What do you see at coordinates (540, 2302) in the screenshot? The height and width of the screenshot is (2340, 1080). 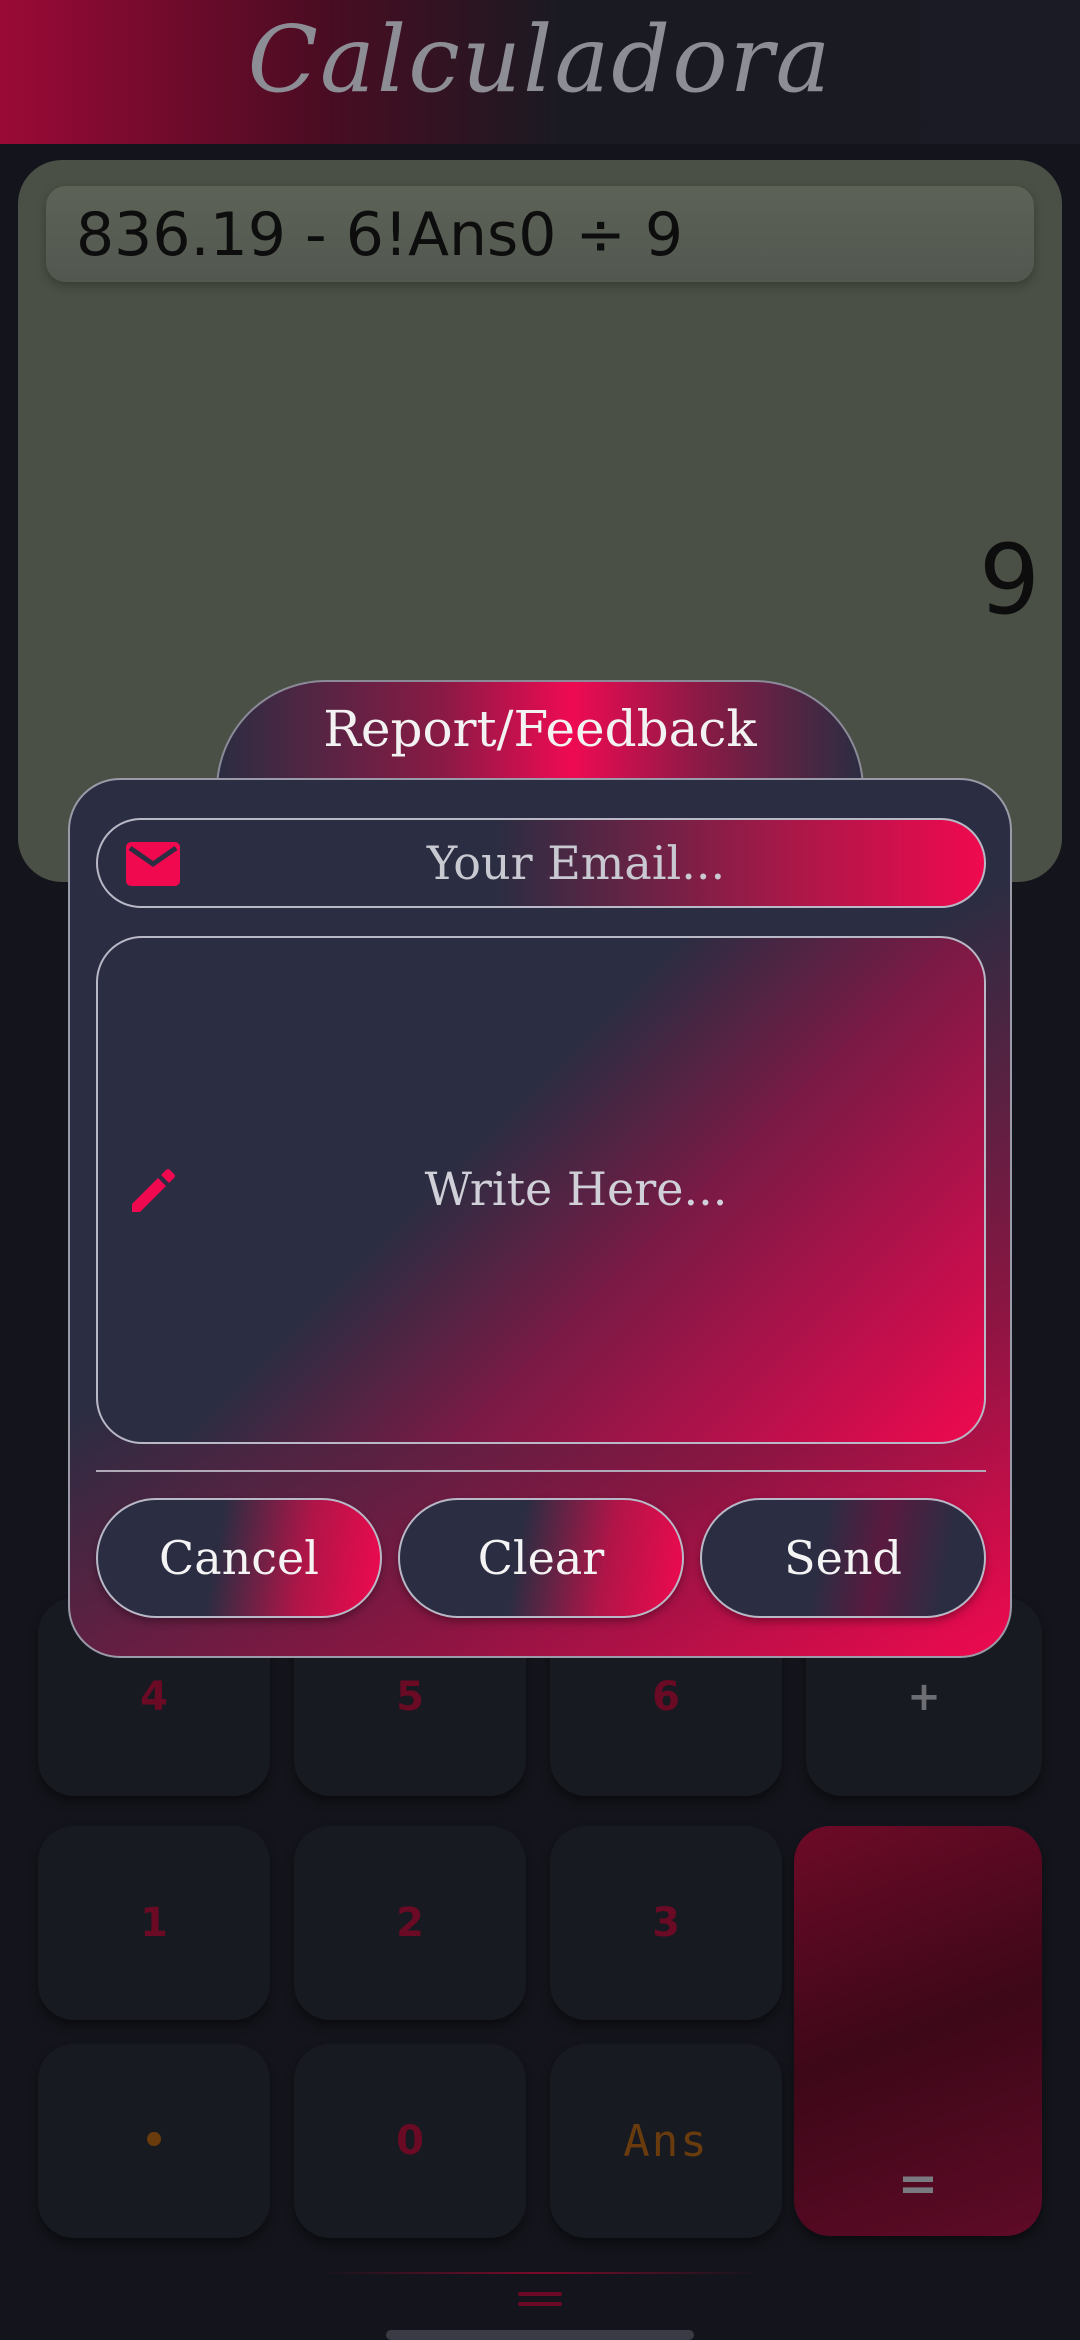 I see `menu-icon` at bounding box center [540, 2302].